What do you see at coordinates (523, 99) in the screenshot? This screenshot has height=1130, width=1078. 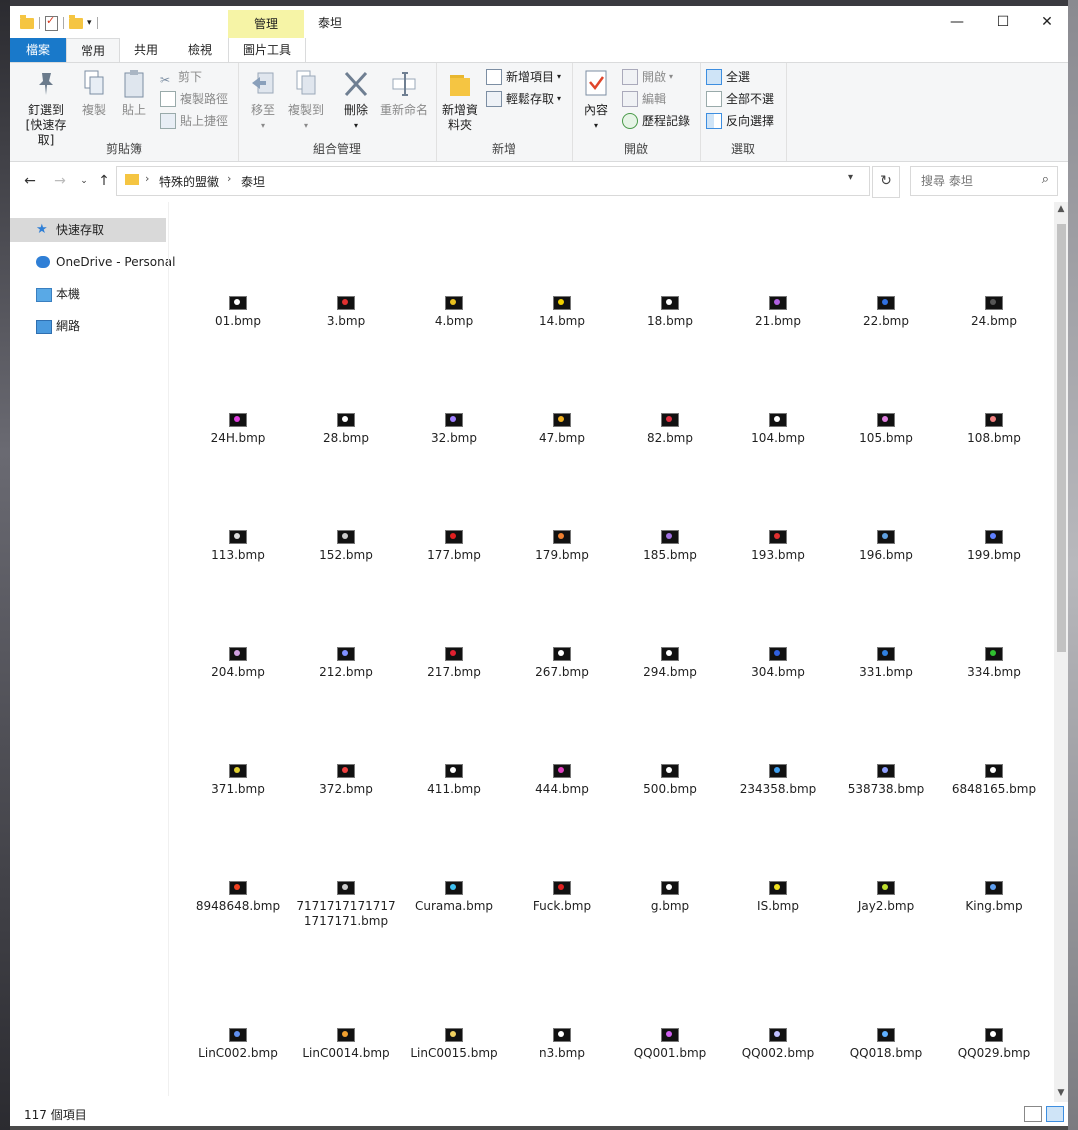 I see `easy-access-button: 輕鬆存取 ▾` at bounding box center [523, 99].